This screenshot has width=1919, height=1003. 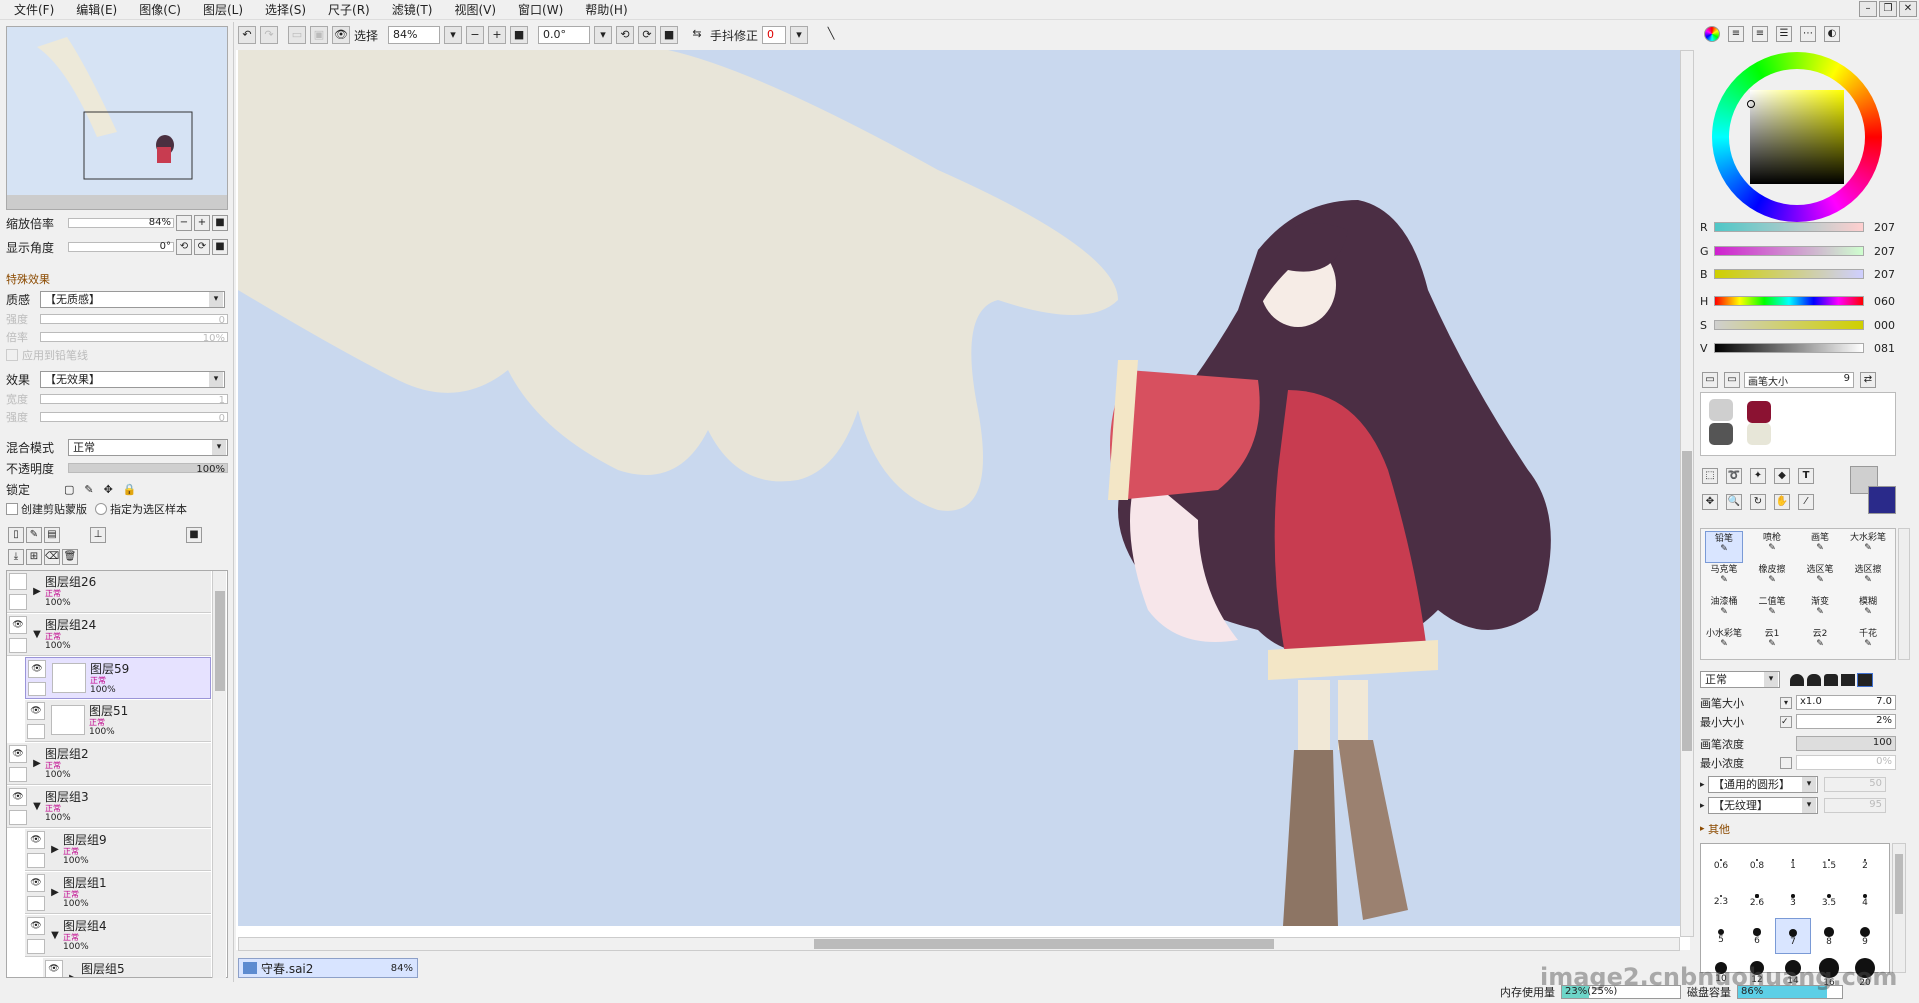 I want to click on lock-move-icon: ✥, so click(x=108, y=489).